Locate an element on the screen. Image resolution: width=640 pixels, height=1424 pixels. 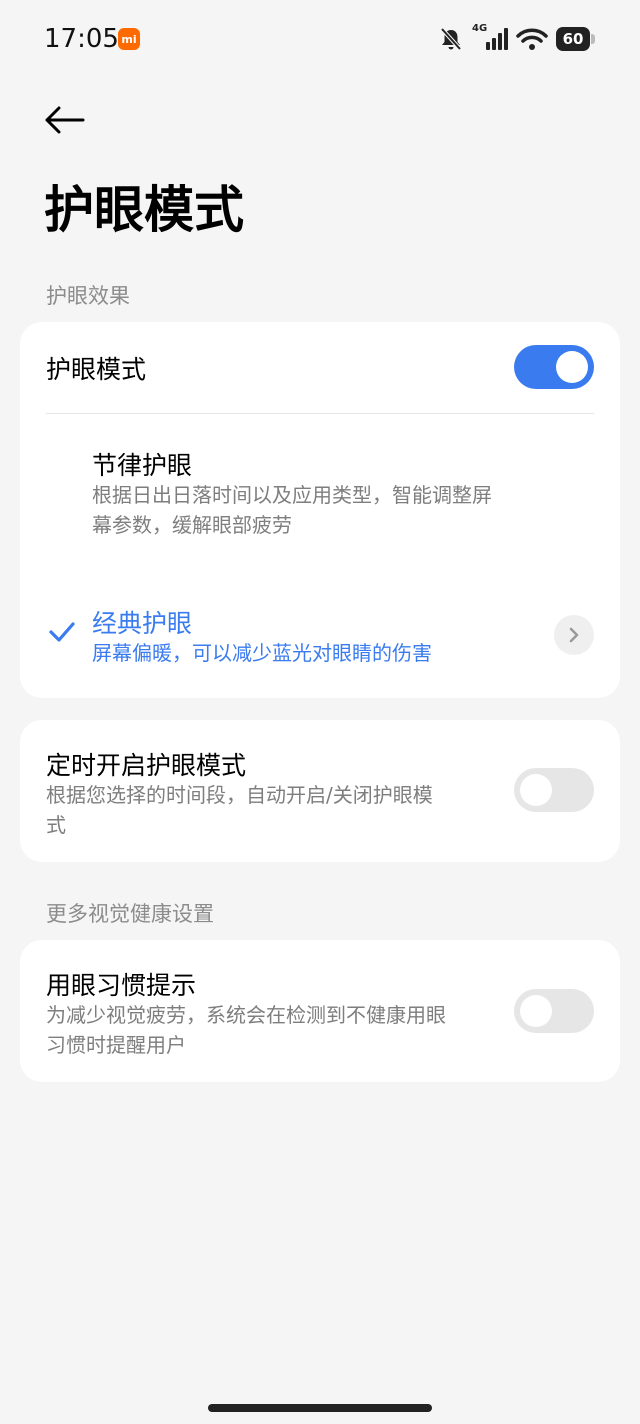
option-classic-eye-care: 经典护眼 屏幕偏暖，可以减少蓝光对眼睛的伤害 is located at coordinates (320, 637).